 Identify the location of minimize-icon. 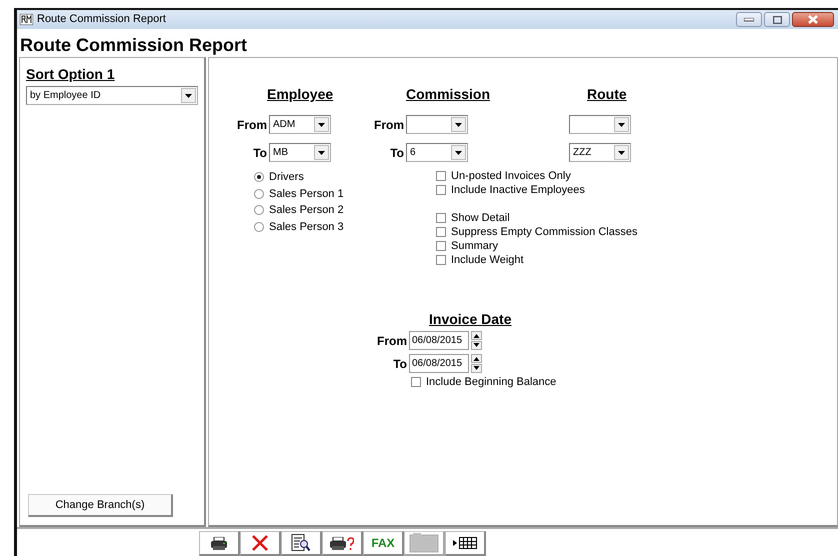
(749, 20).